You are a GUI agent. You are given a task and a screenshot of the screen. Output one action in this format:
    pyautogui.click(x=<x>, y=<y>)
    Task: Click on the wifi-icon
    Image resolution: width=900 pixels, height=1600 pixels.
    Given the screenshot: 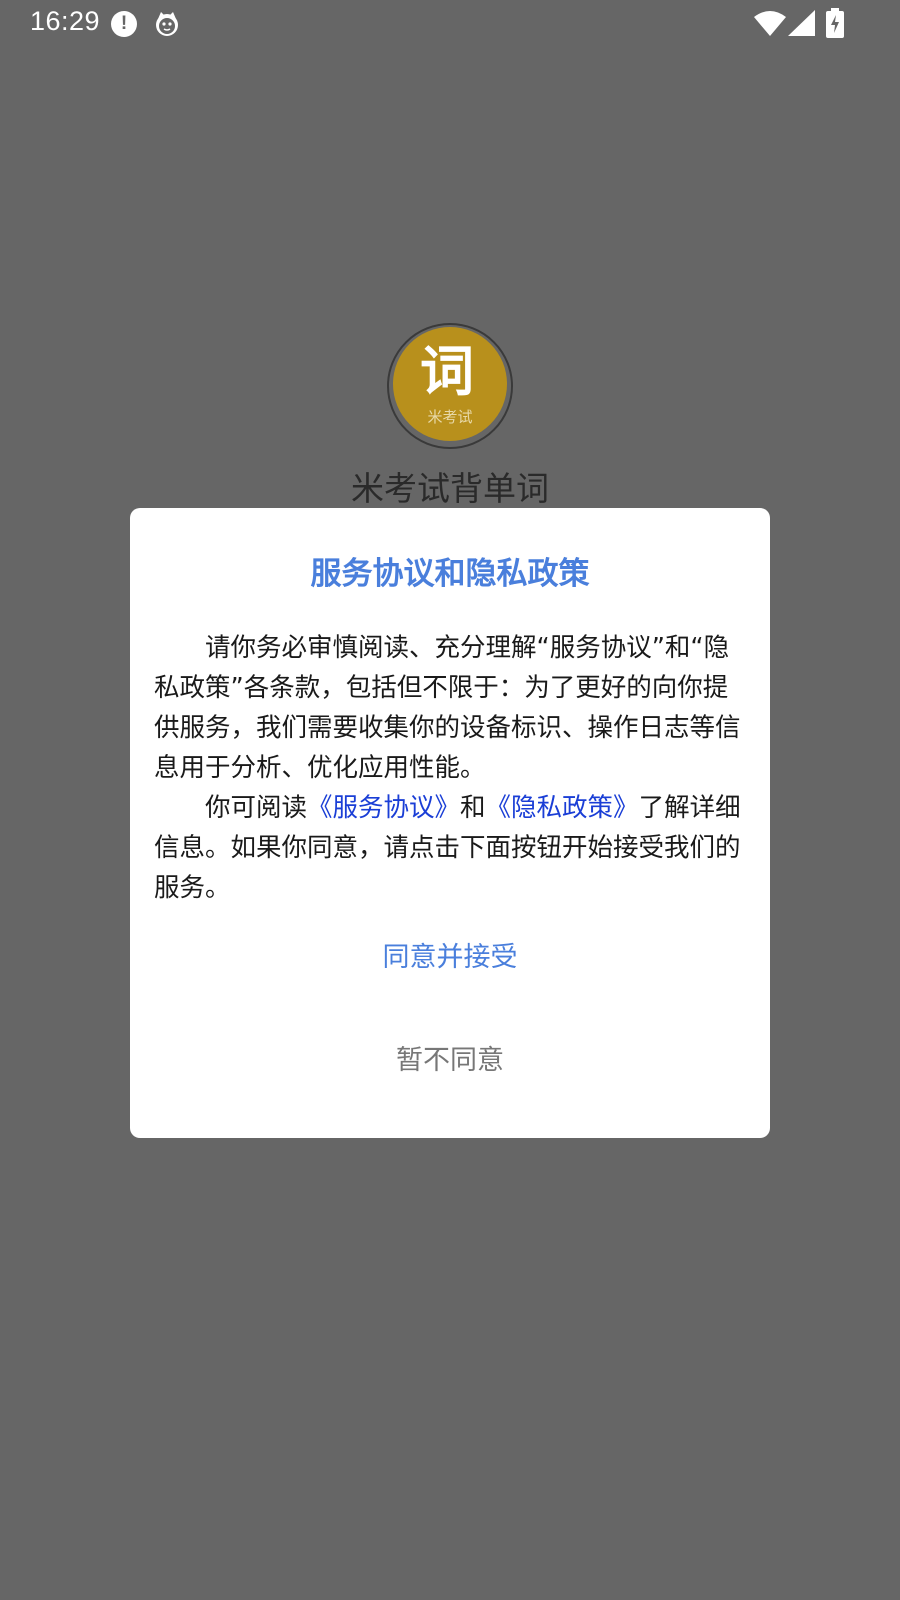 What is the action you would take?
    pyautogui.click(x=770, y=23)
    